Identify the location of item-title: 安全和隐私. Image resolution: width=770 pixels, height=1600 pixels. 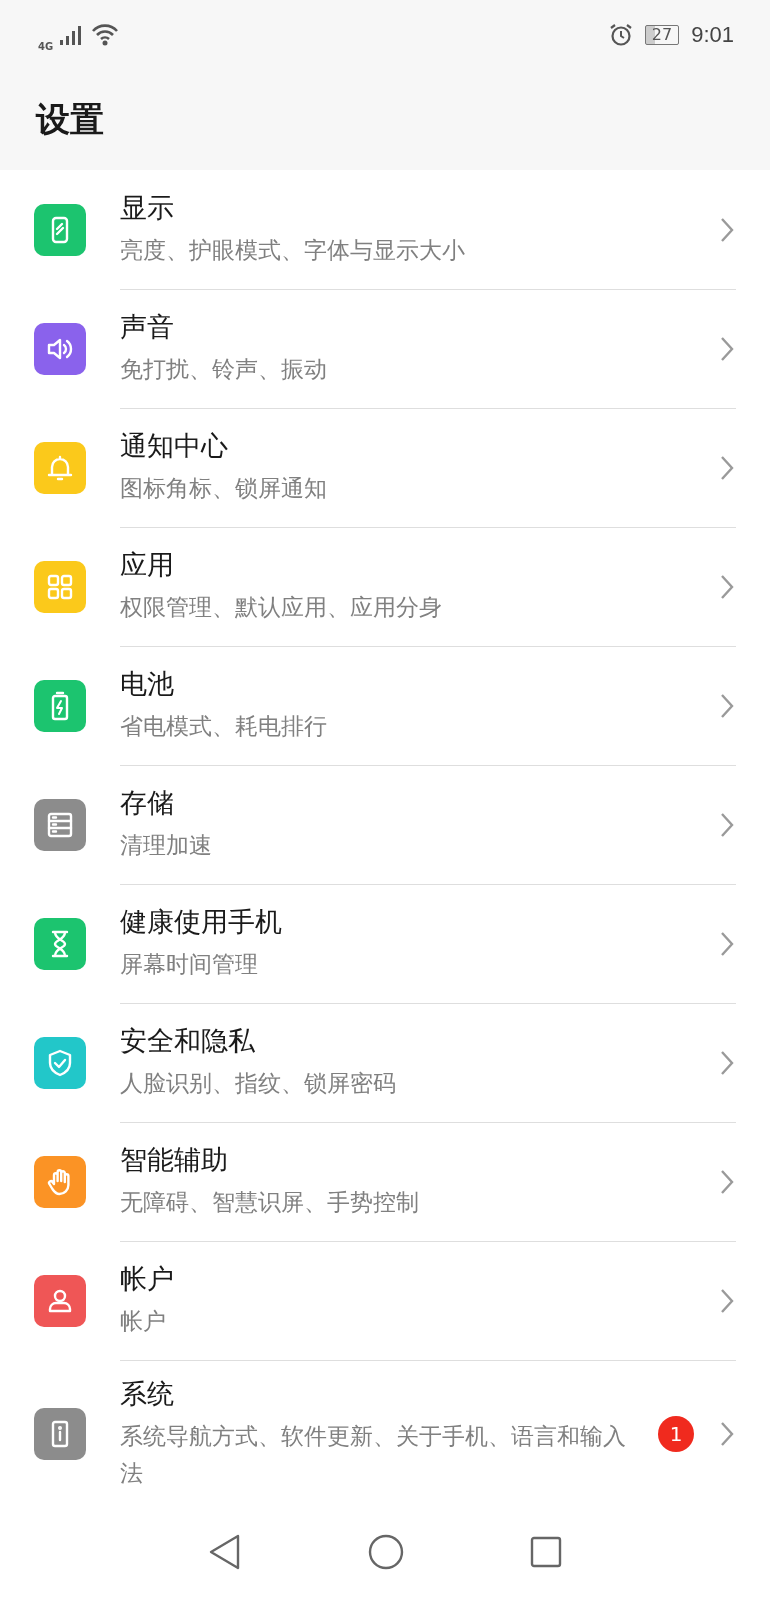
(188, 1041).